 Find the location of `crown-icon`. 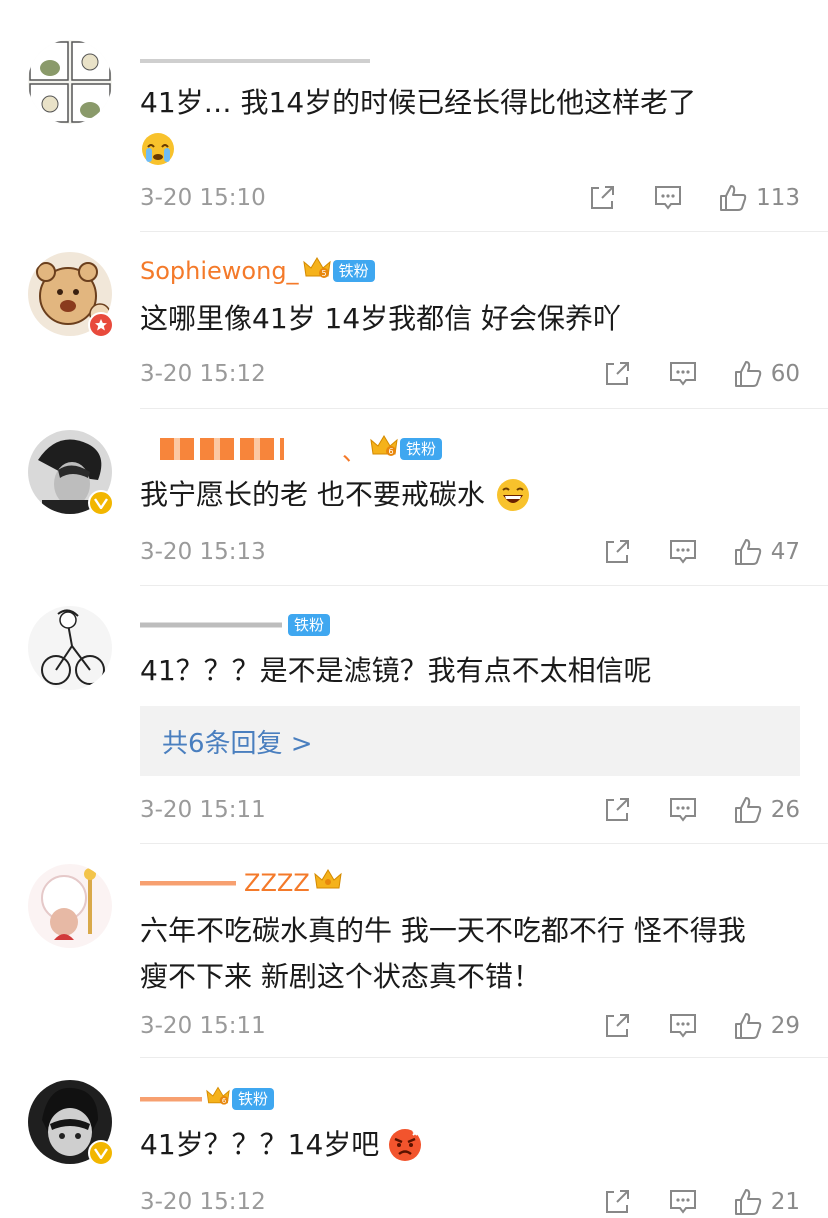

crown-icon is located at coordinates (328, 883).